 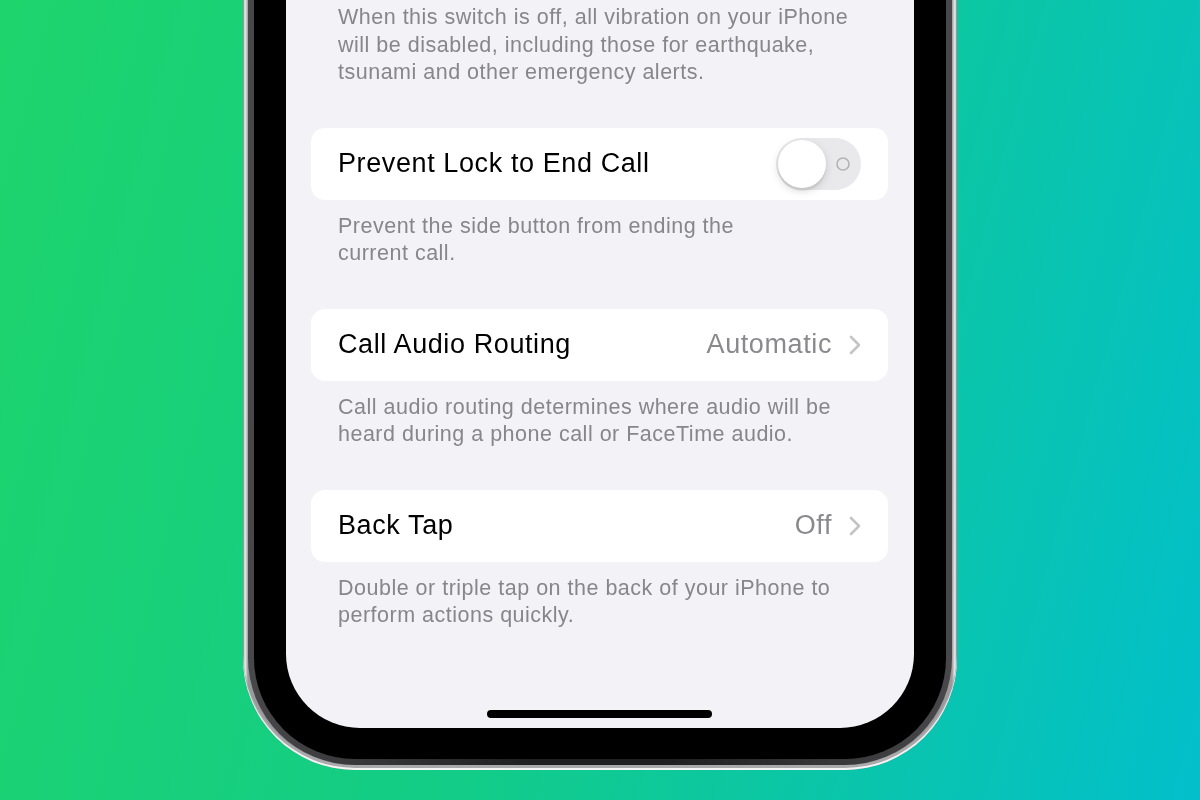 I want to click on row-value: Off, so click(x=813, y=525).